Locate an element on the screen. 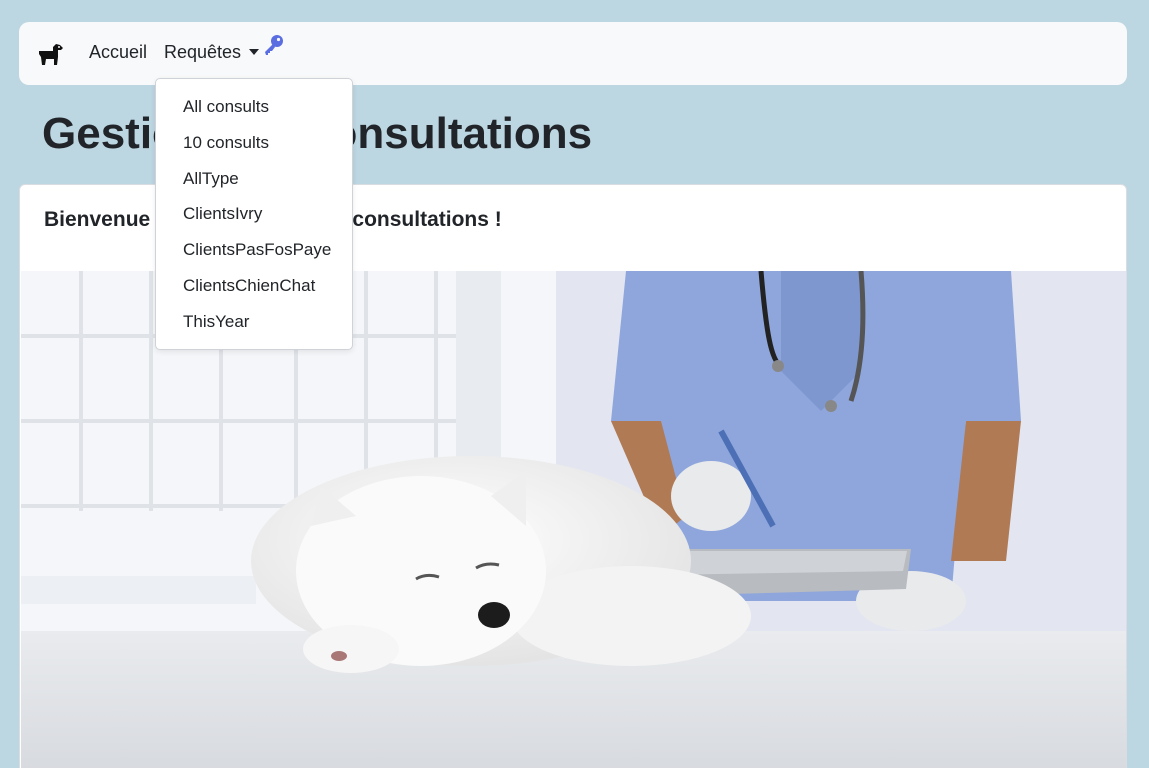  dropdown-item-clients-ivry: ClientsIvry is located at coordinates (222, 214).